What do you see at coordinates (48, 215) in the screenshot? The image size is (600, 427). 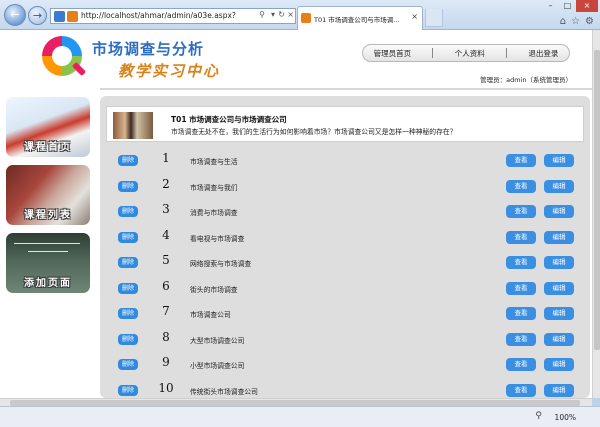 I see `sidebar-item-label: 课程列表` at bounding box center [48, 215].